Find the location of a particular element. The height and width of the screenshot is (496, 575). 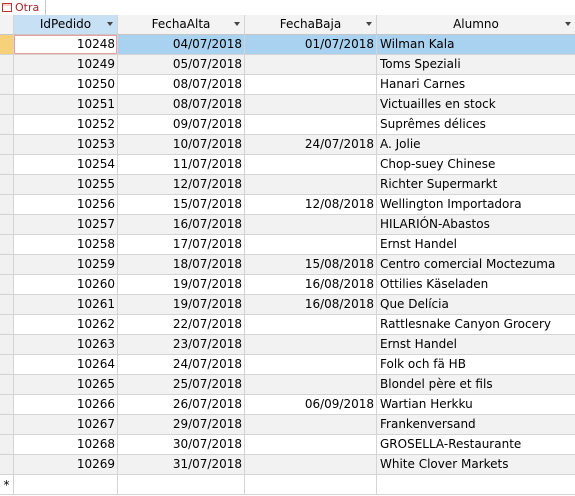

cell-idpedido: 10254 is located at coordinates (66, 165).